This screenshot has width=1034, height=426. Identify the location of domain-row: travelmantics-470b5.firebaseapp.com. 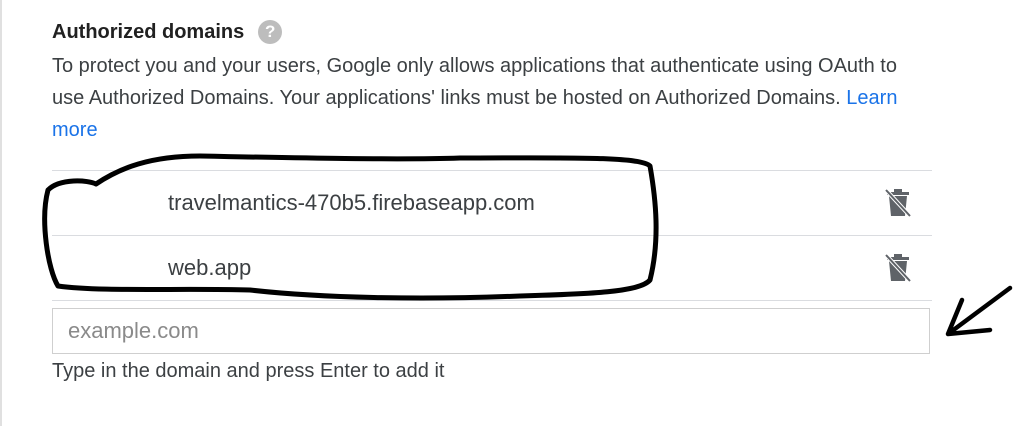
(492, 203).